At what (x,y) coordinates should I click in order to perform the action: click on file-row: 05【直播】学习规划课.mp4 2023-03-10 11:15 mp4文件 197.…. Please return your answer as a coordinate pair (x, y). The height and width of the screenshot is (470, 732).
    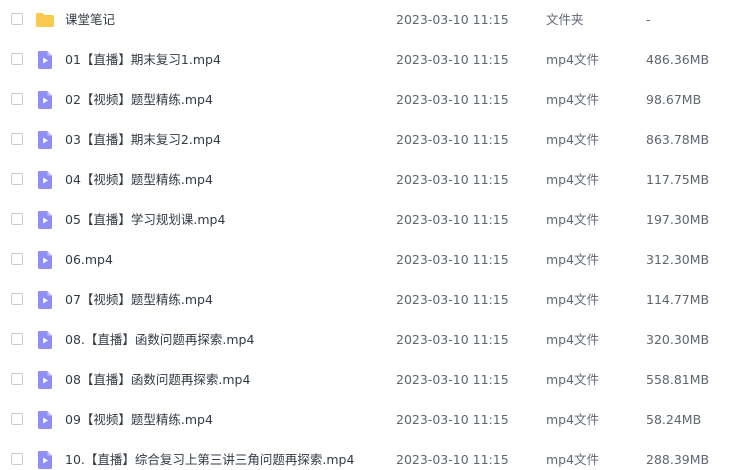
    Looking at the image, I should click on (366, 220).